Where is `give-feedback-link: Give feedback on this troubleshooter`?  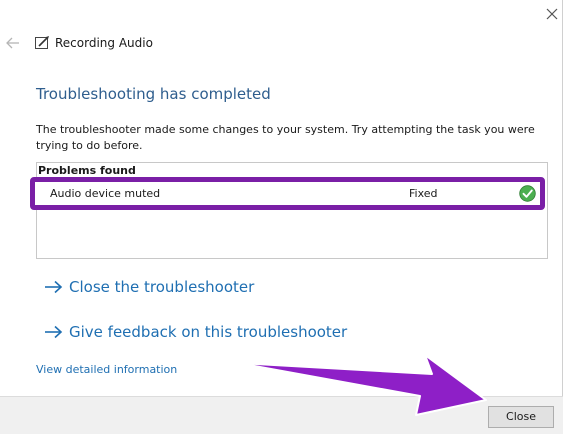
give-feedback-link: Give feedback on this troubleshooter is located at coordinates (195, 332).